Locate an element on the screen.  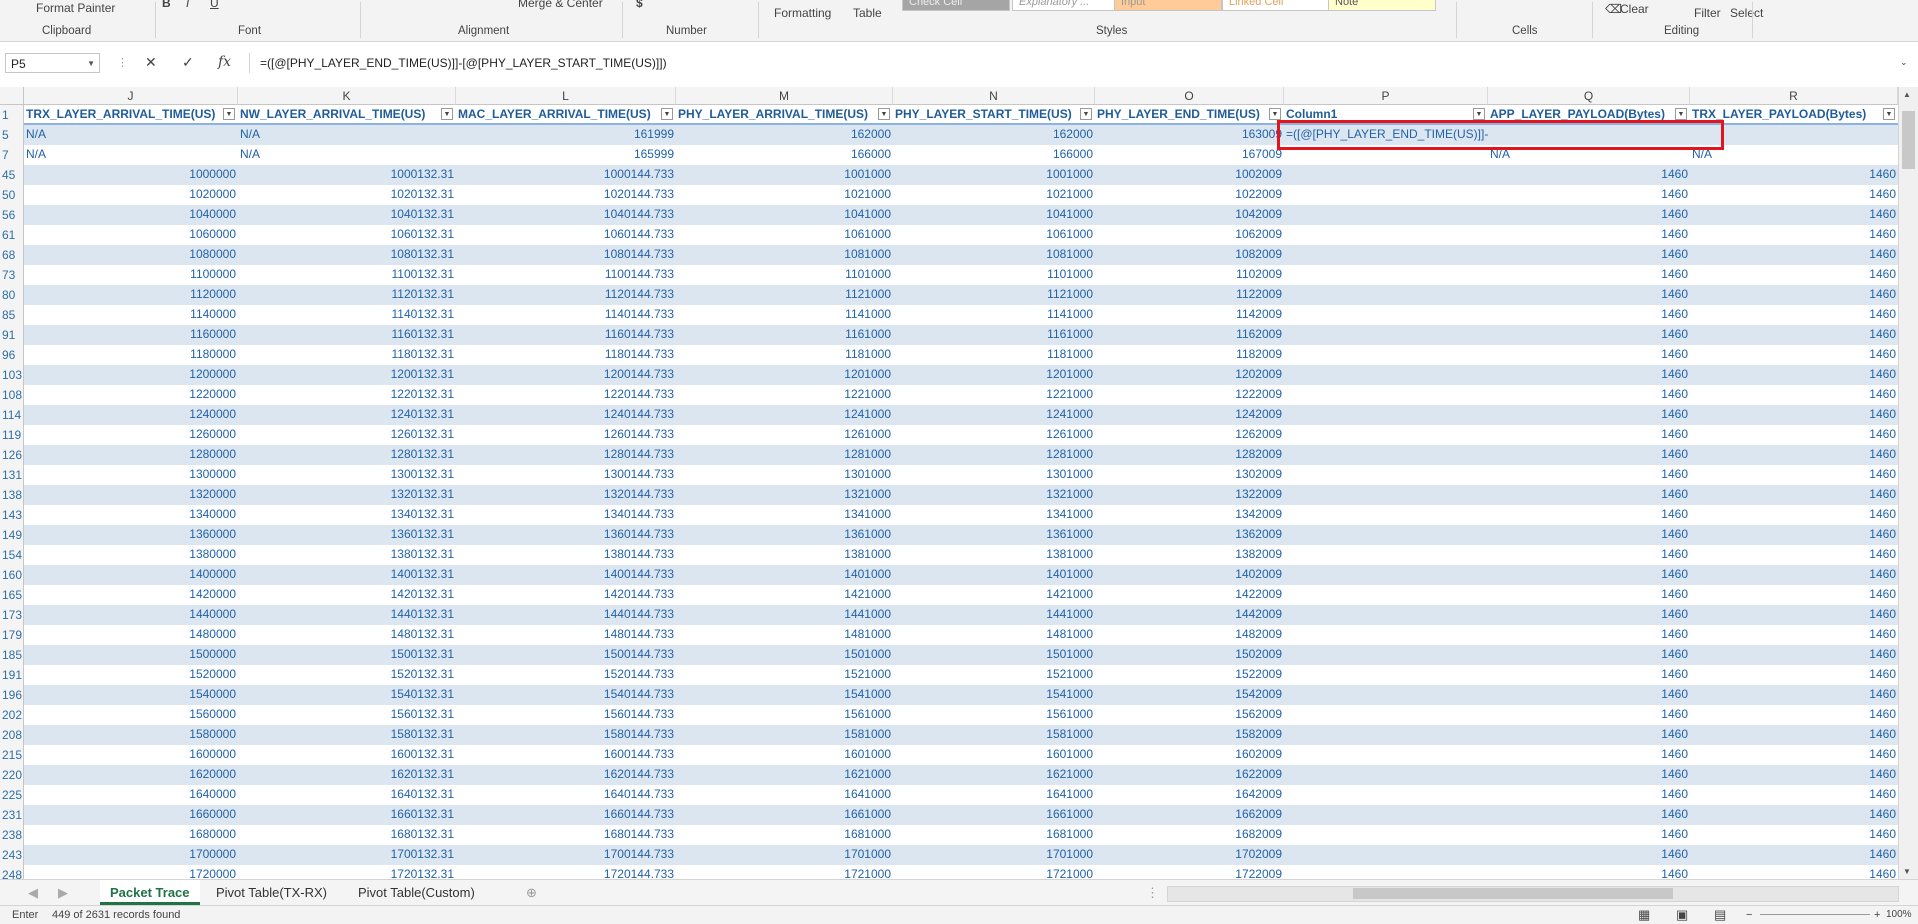
table-cell: 1640132.31 is located at coordinates (347, 795).